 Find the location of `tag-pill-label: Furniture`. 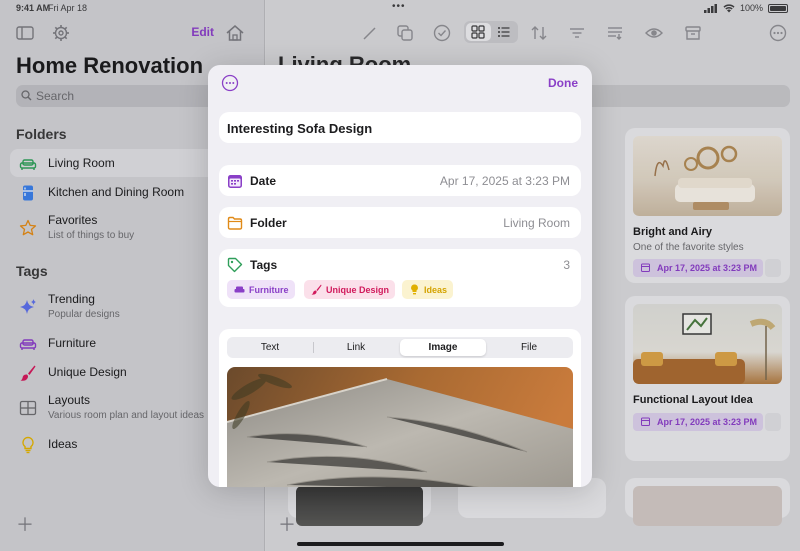

tag-pill-label: Furniture is located at coordinates (269, 290).